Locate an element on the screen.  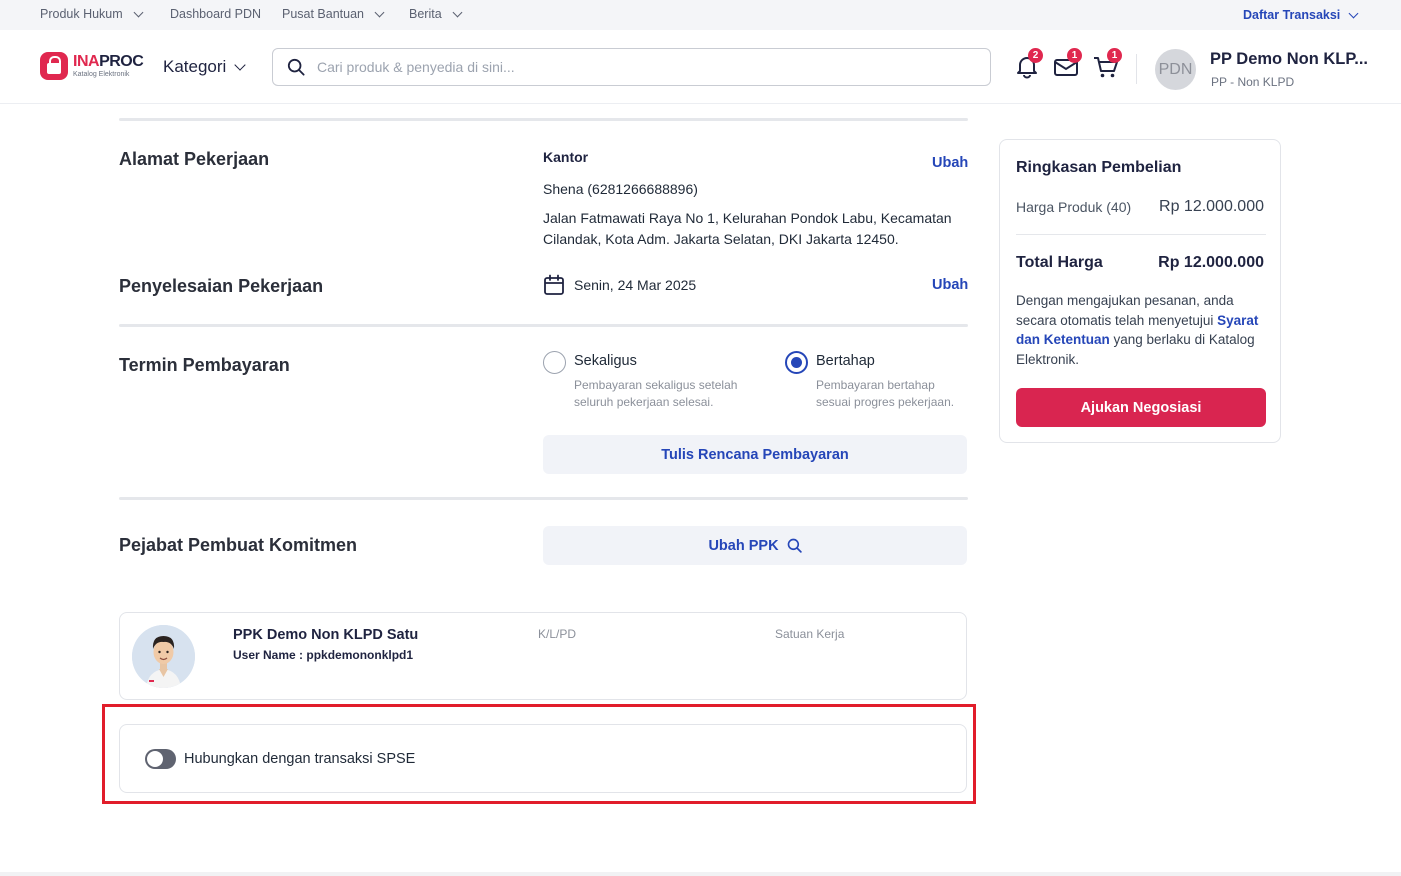
search-bar is located at coordinates (631, 67).